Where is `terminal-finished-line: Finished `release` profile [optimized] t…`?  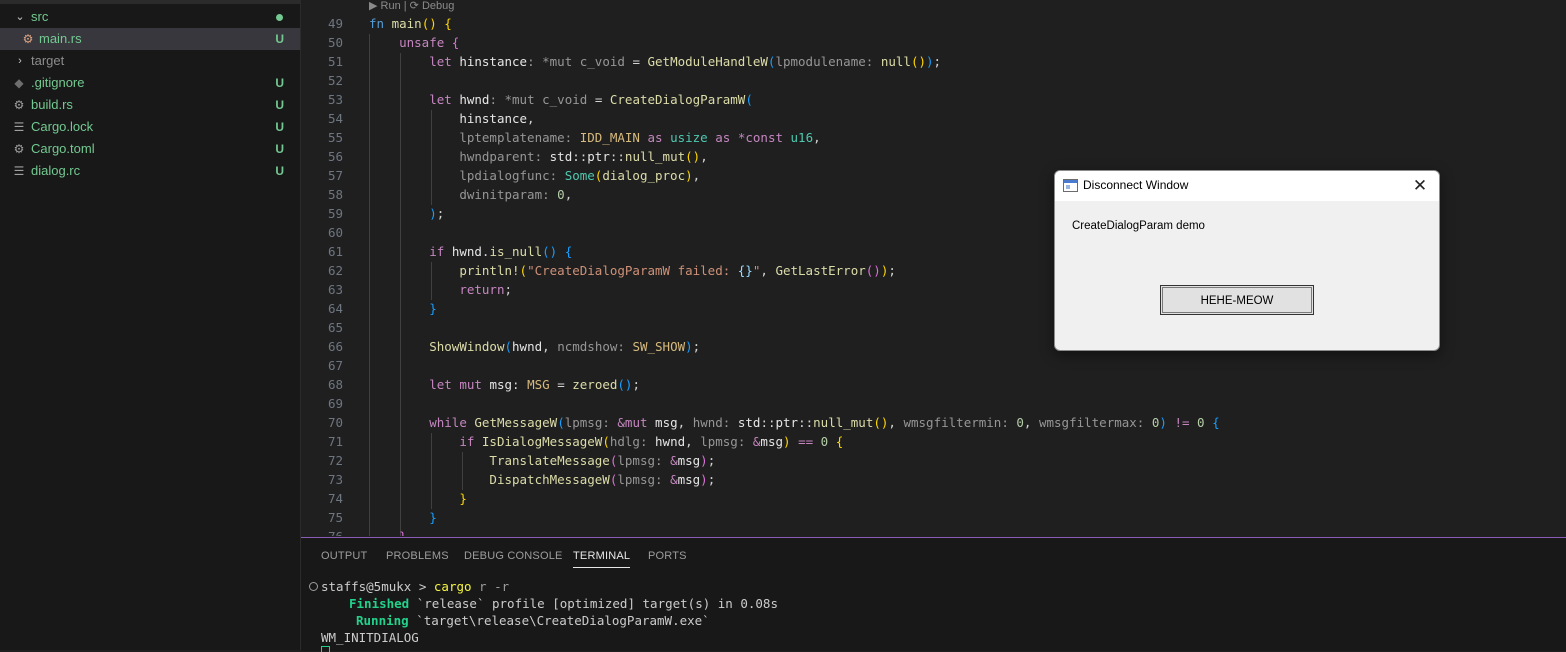 terminal-finished-line: Finished `release` profile [optimized] t… is located at coordinates (563, 603).